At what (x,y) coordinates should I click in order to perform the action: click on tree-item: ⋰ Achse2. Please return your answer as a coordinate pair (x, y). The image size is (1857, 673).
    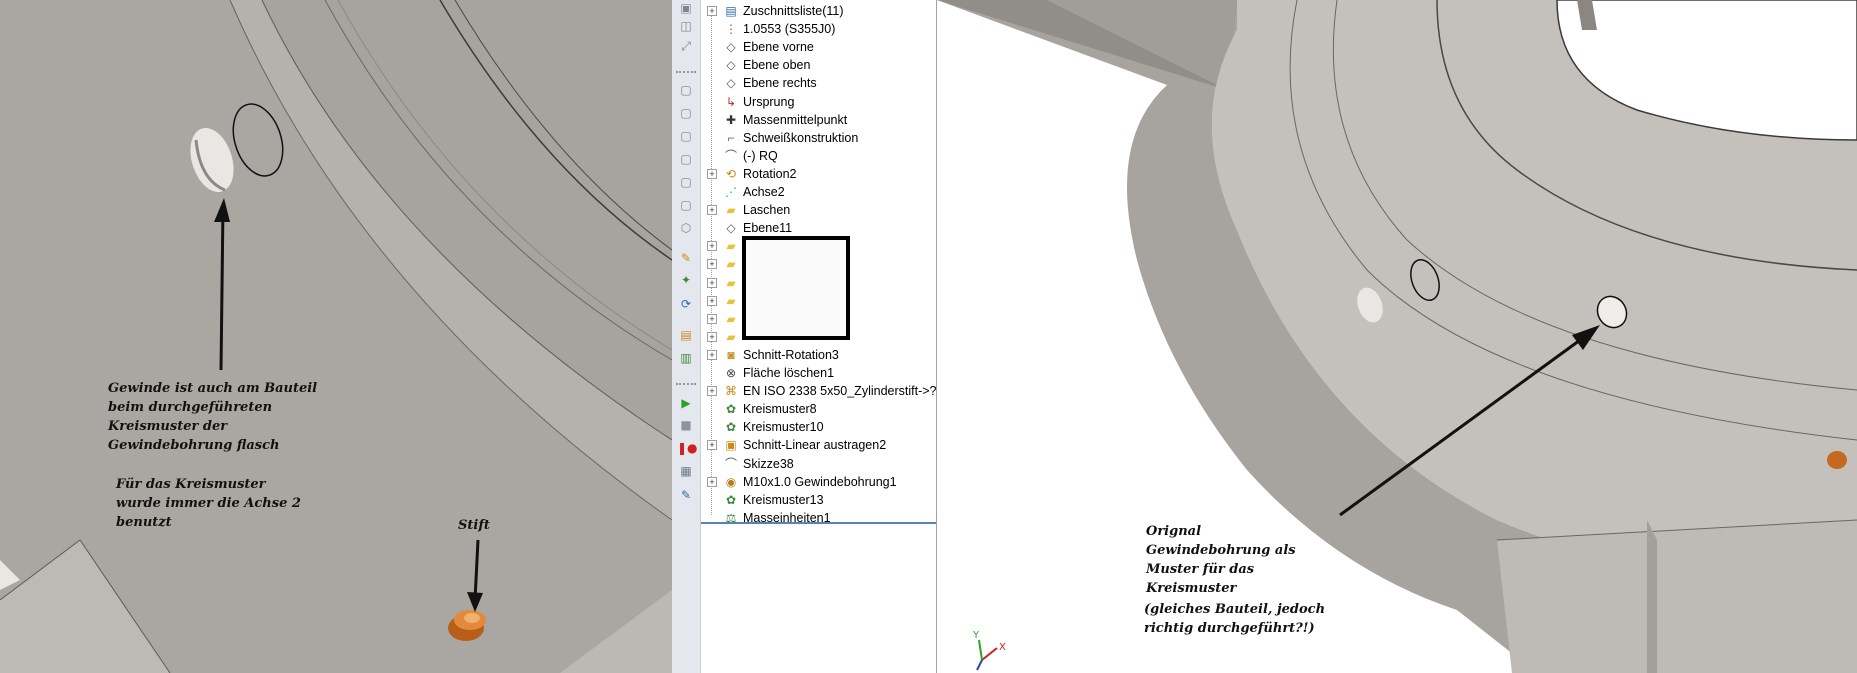
    Looking at the image, I should click on (818, 192).